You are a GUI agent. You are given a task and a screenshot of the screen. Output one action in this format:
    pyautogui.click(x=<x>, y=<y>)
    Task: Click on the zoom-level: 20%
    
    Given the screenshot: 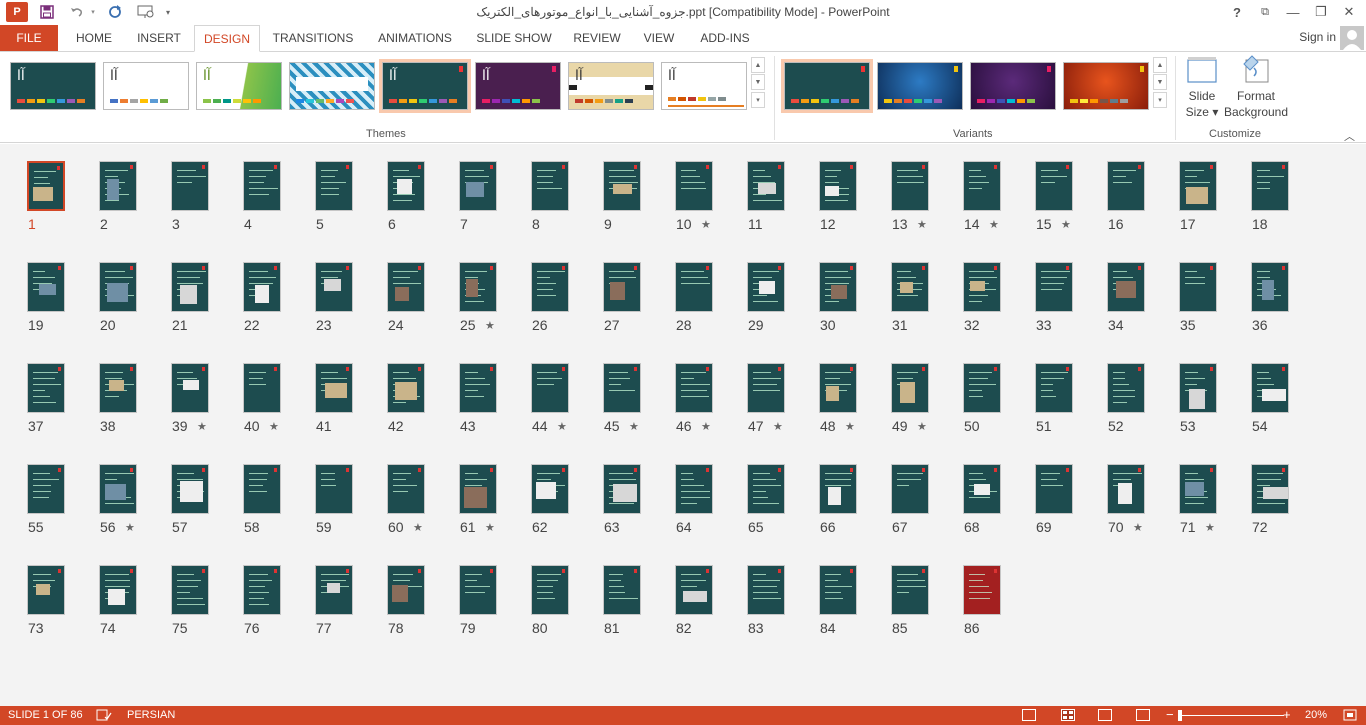 What is the action you would take?
    pyautogui.click(x=1316, y=715)
    